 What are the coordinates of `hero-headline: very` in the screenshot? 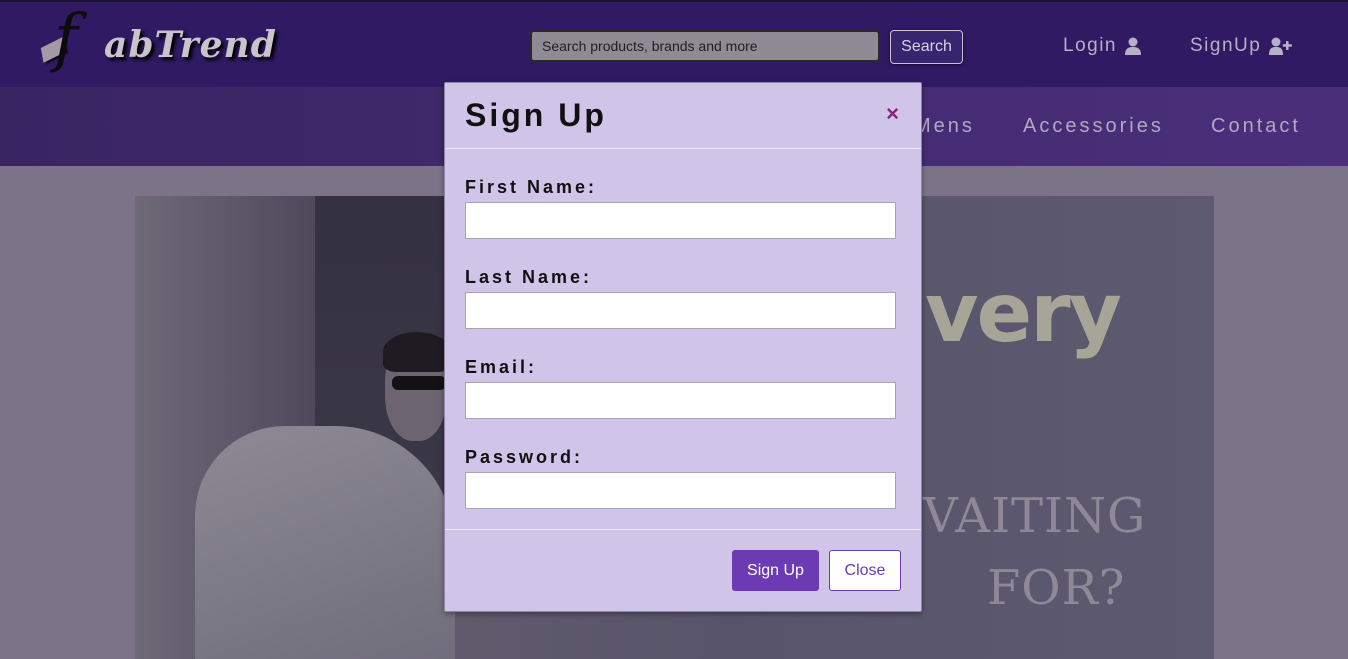 It's located at (1023, 313).